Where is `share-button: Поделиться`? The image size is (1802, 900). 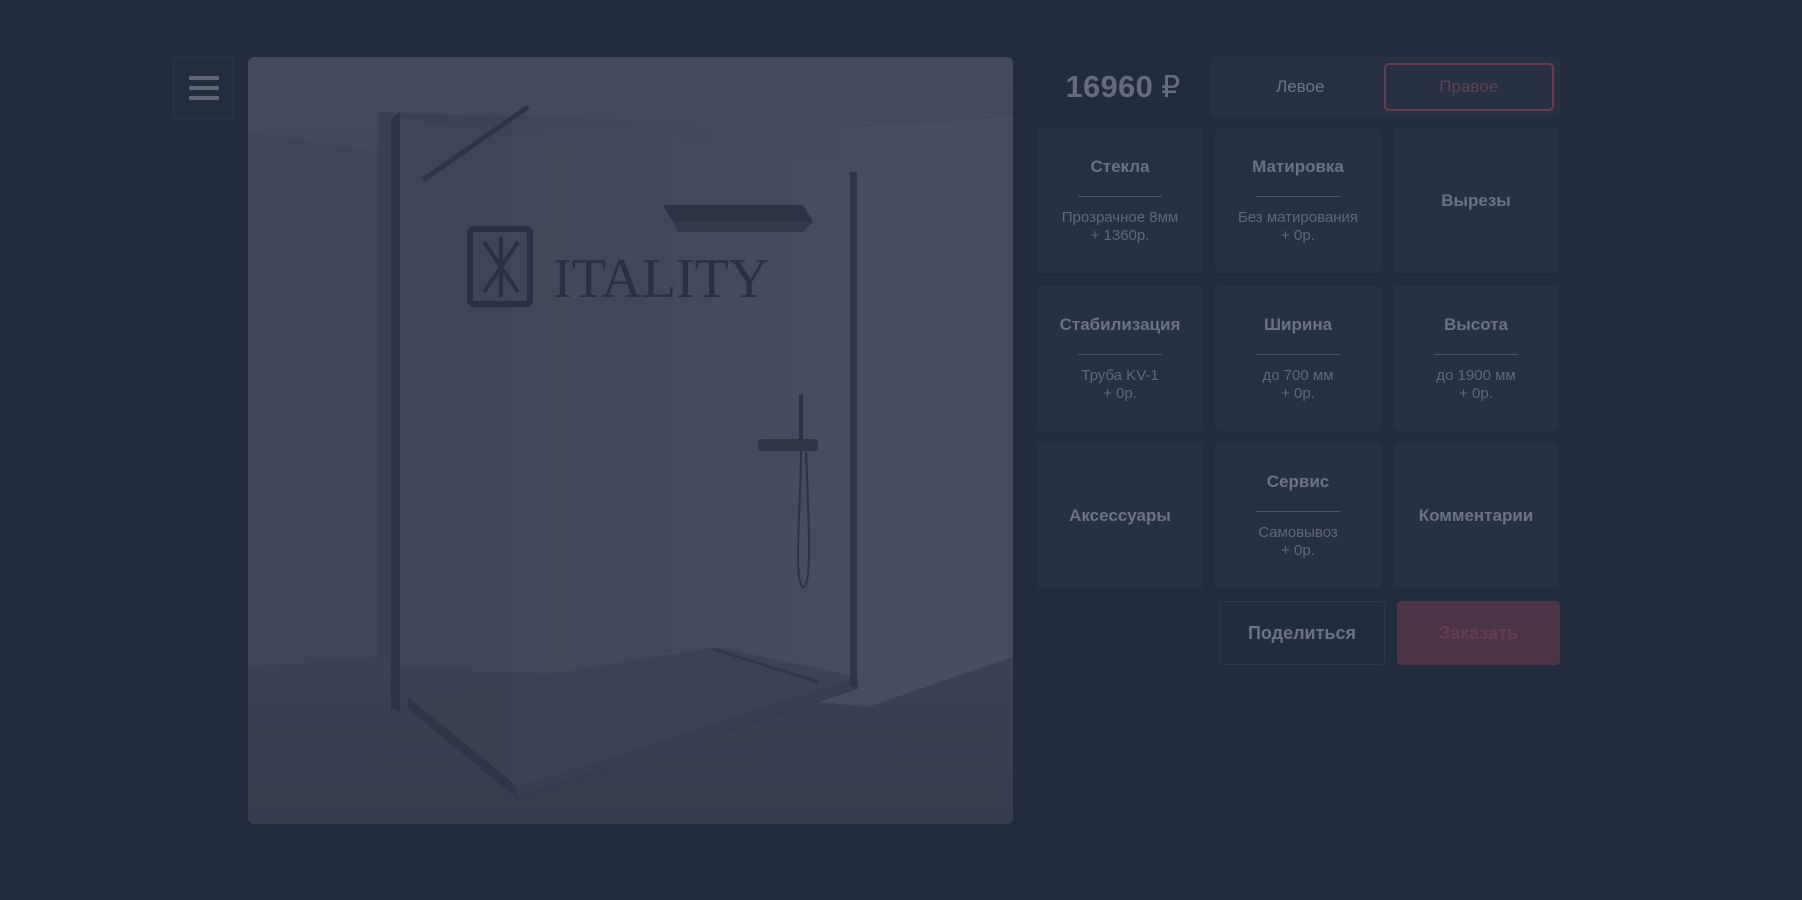 share-button: Поделиться is located at coordinates (1302, 633).